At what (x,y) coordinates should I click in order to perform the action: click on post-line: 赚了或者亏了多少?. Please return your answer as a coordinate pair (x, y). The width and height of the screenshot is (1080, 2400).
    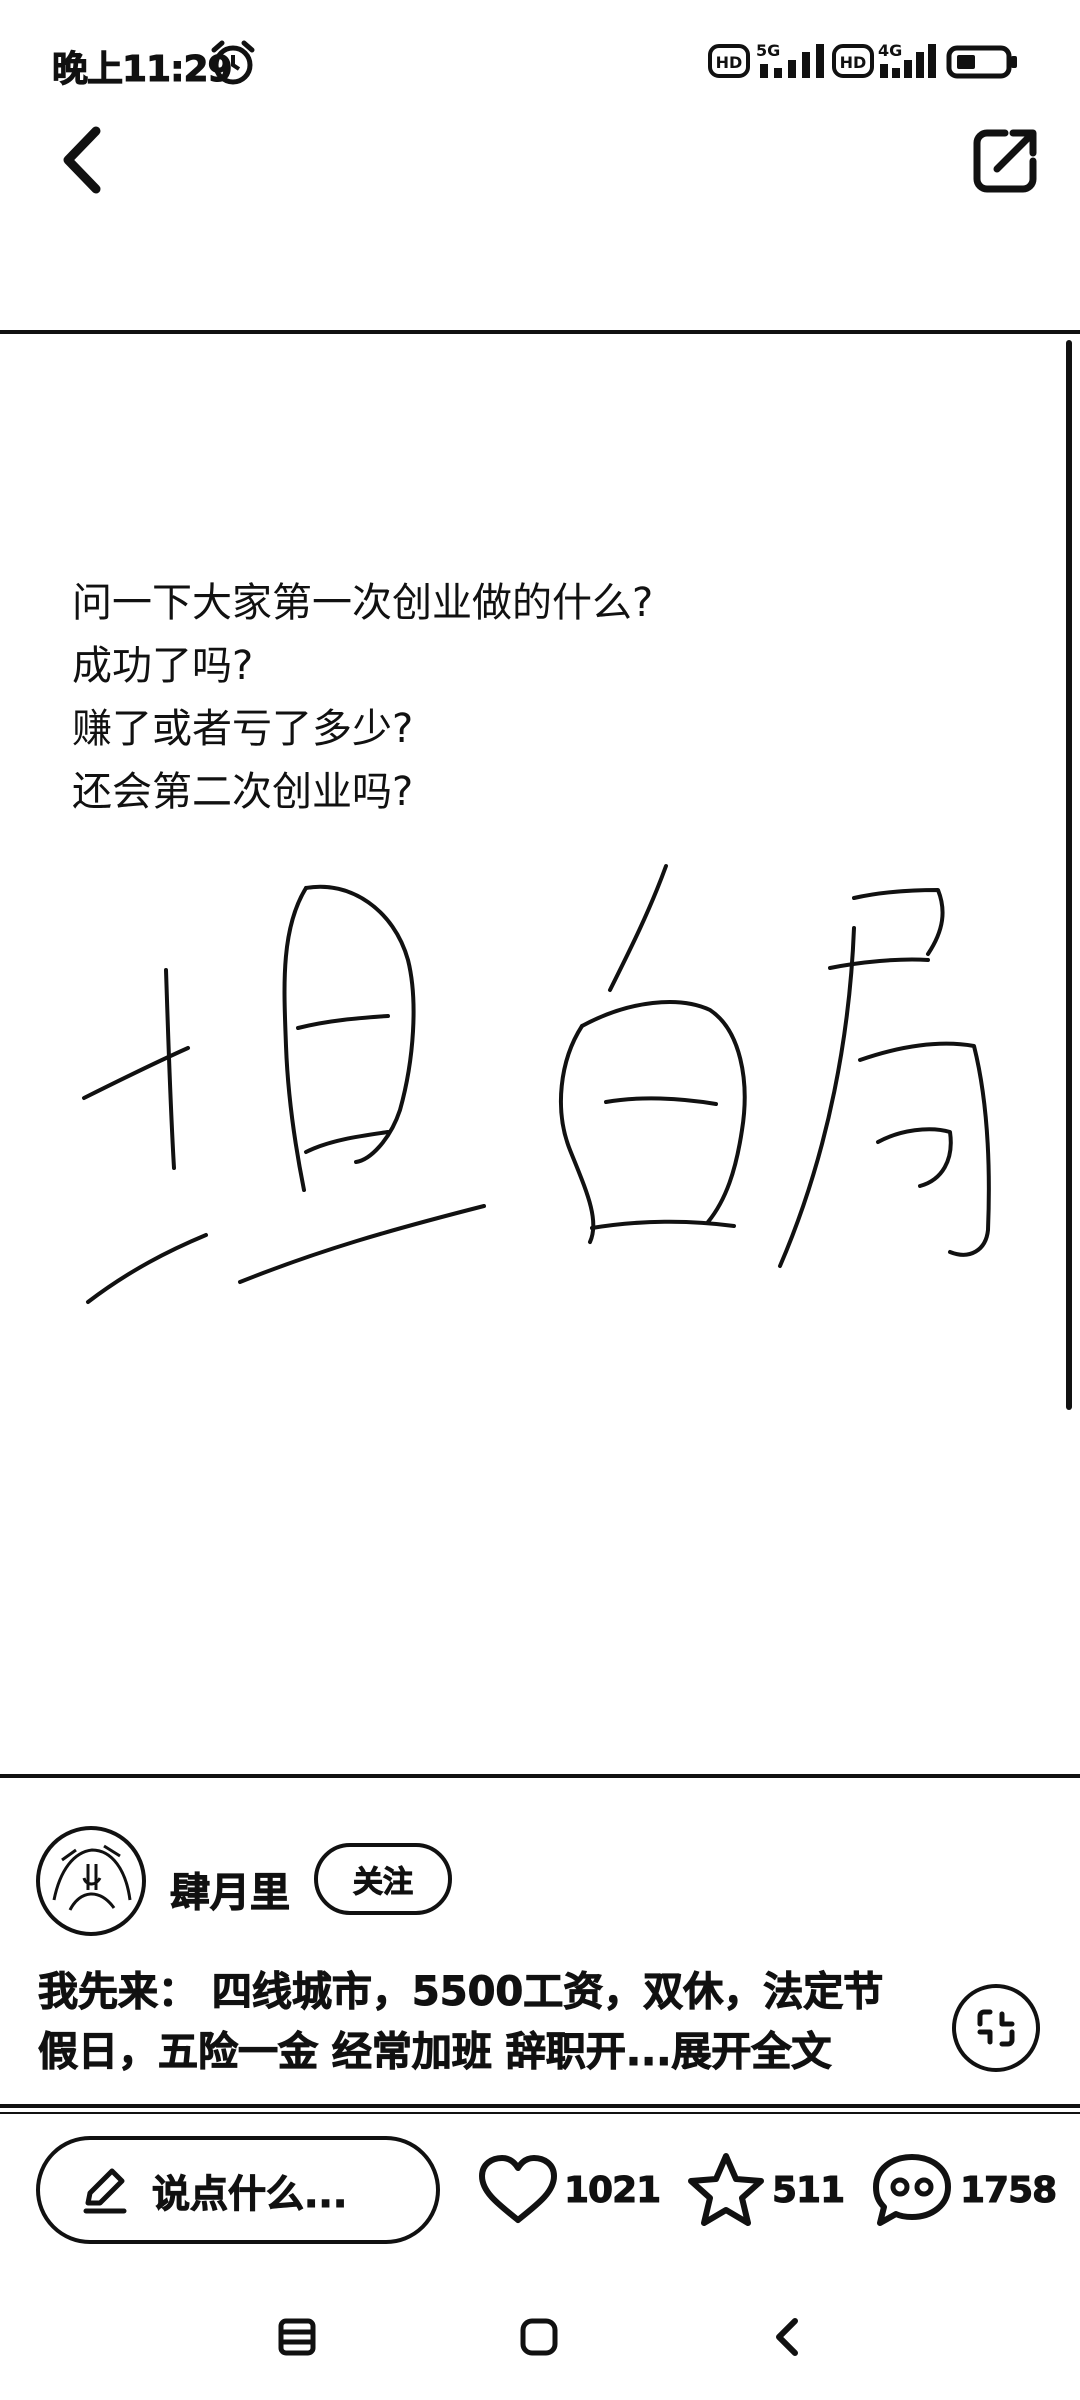
    Looking at the image, I should click on (243, 729).